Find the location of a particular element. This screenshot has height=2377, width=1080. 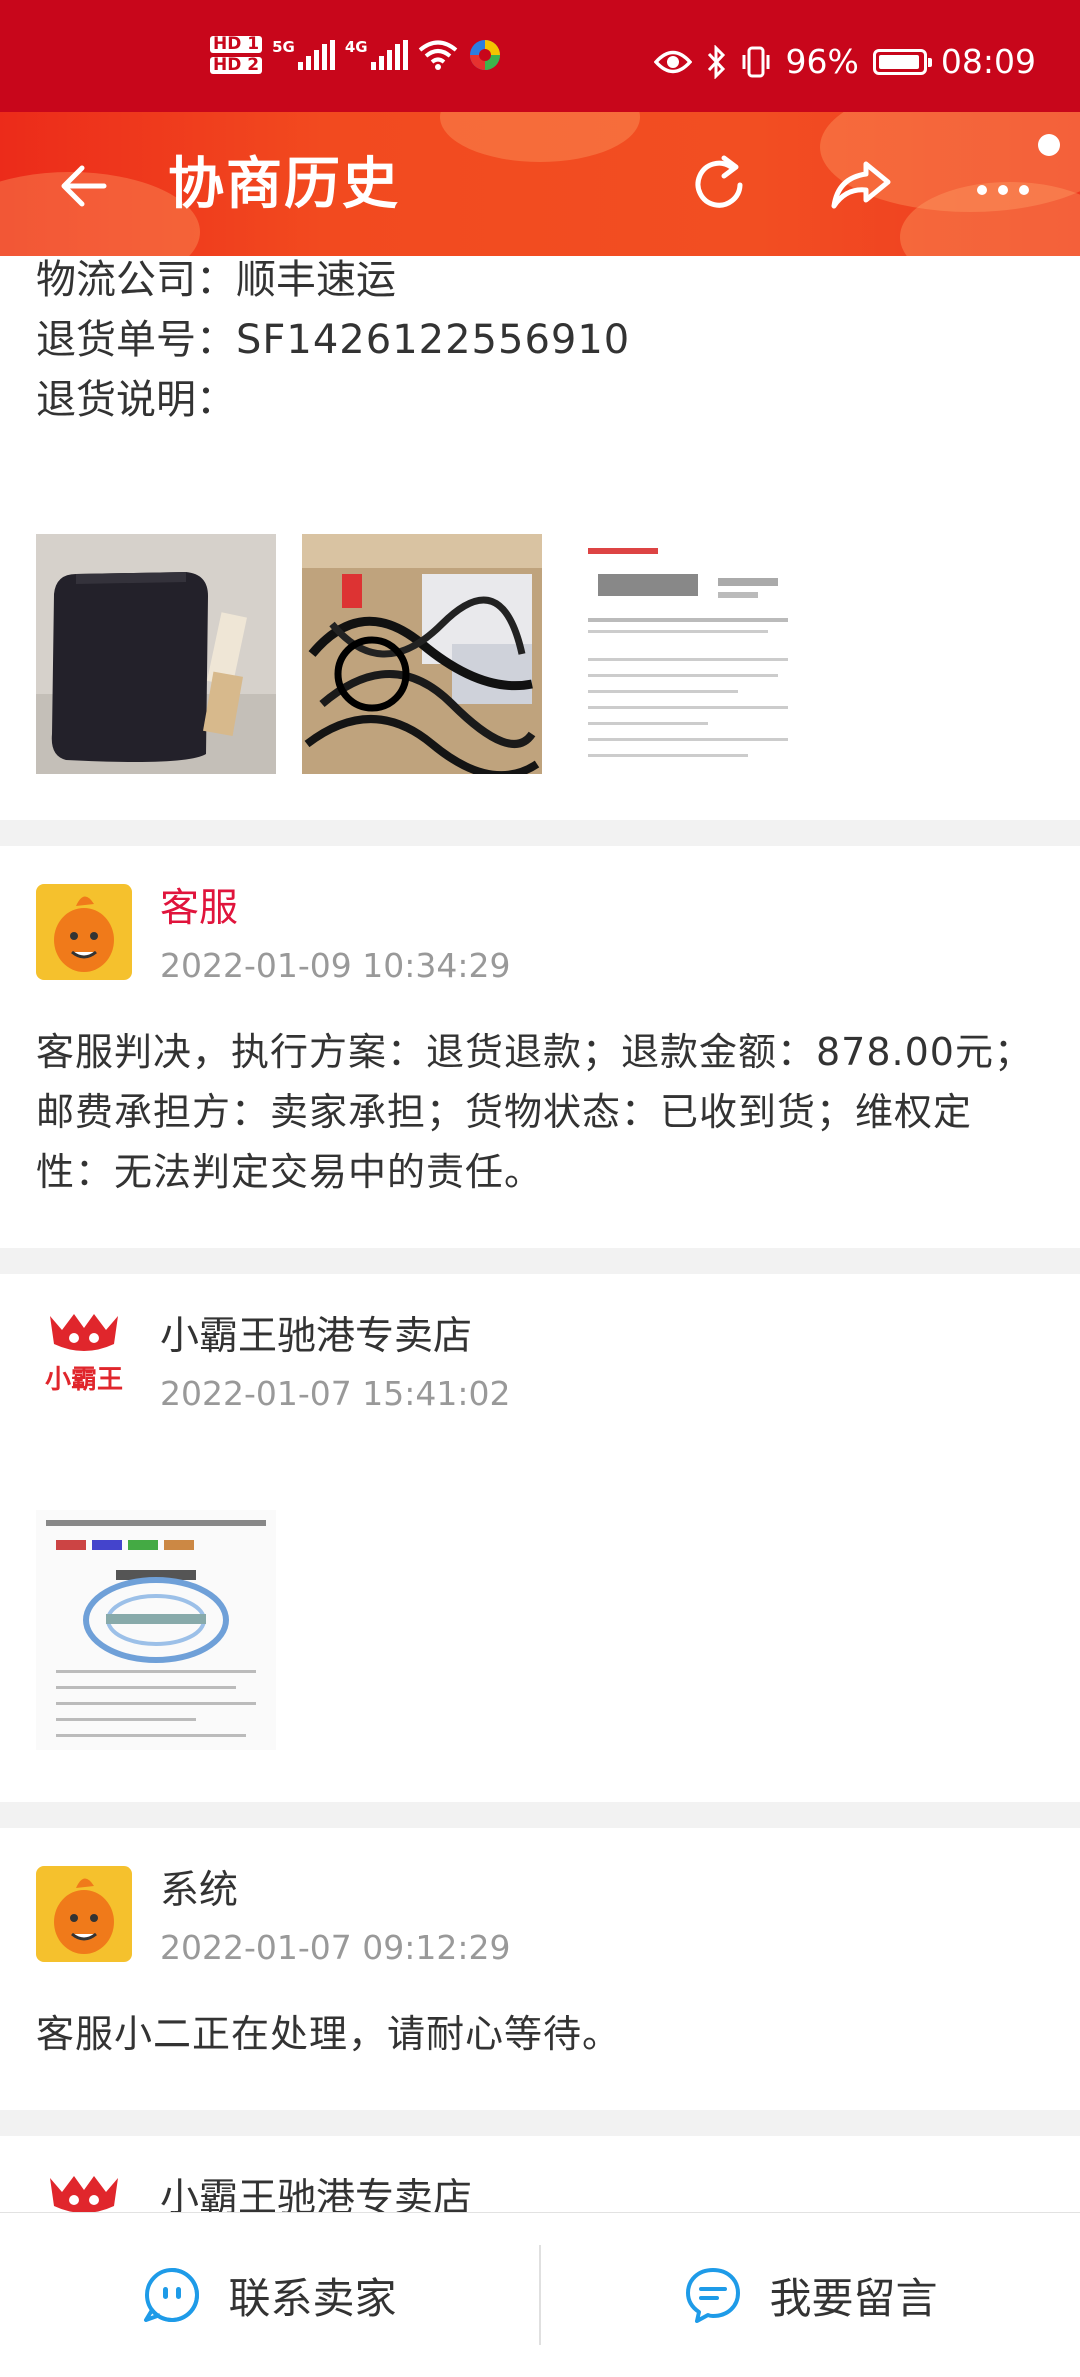

record-attachment-photo is located at coordinates (156, 1630).